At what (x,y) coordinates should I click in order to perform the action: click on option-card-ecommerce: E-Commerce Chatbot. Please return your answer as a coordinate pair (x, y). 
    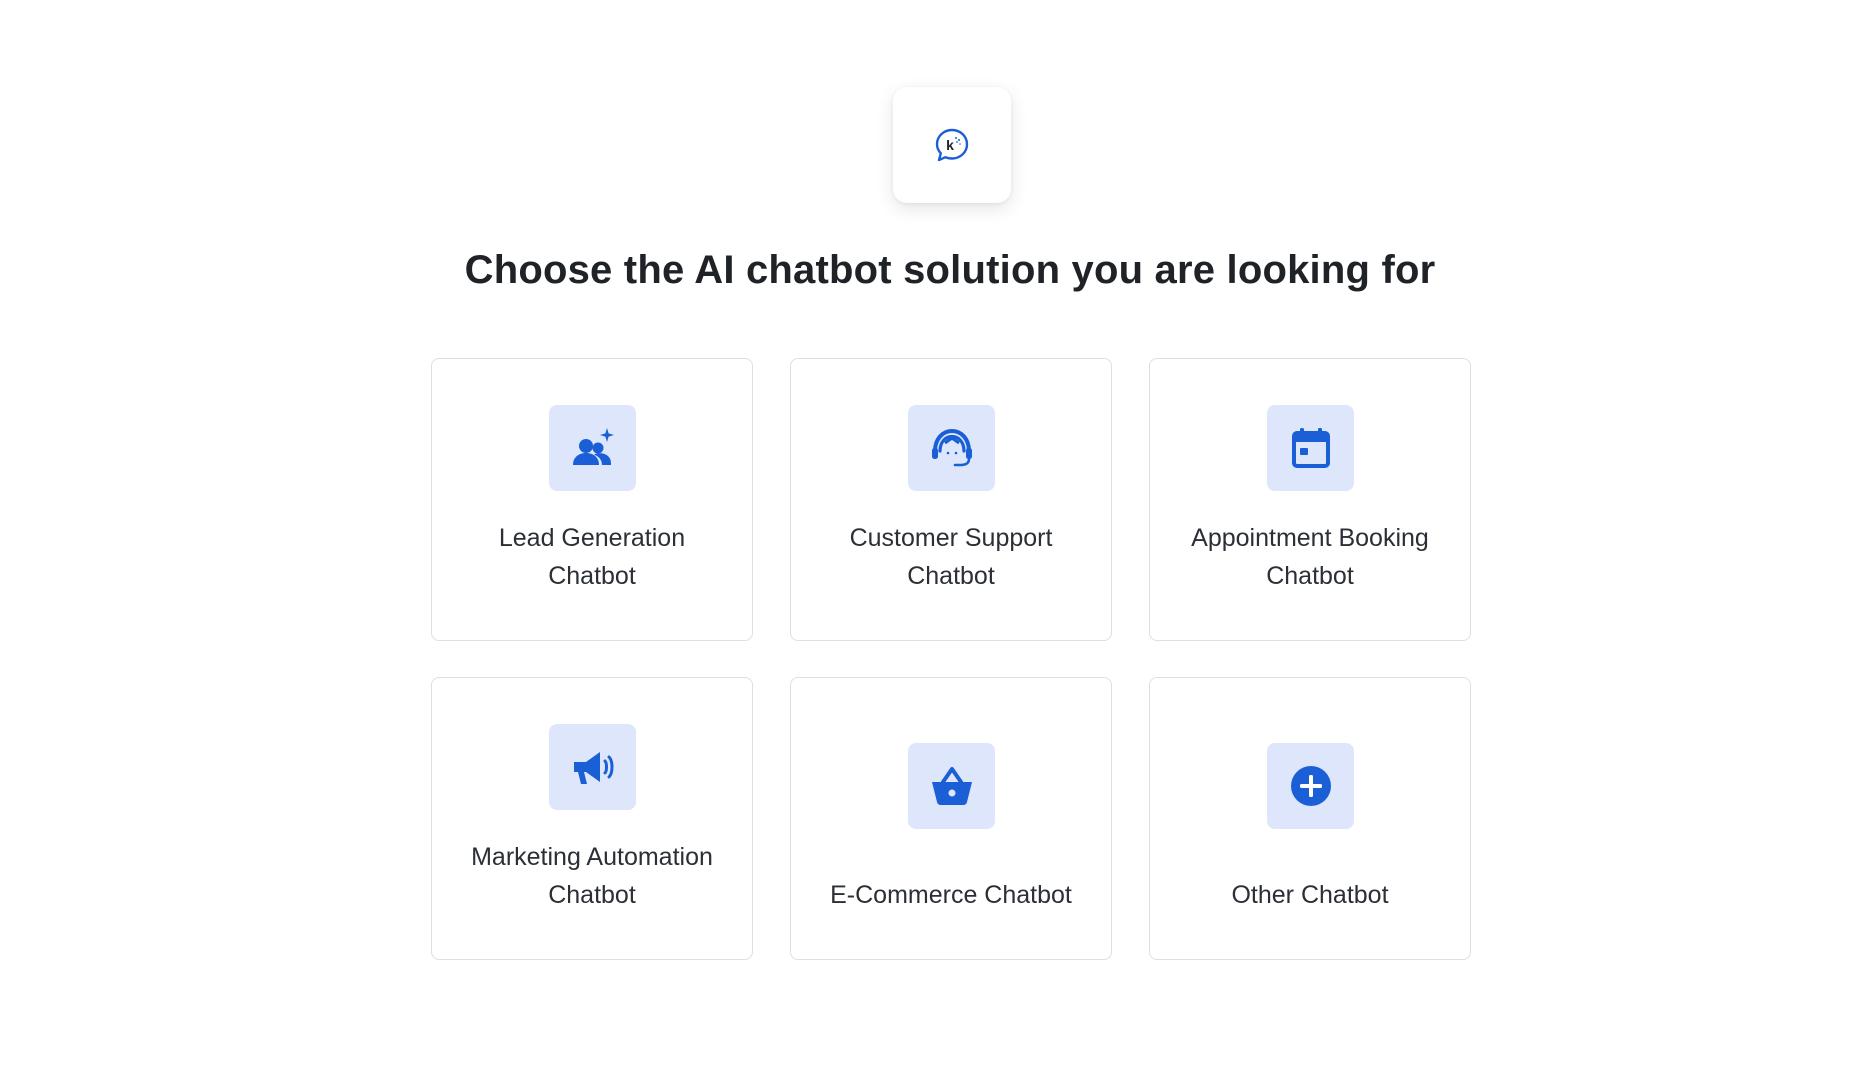
    Looking at the image, I should click on (951, 818).